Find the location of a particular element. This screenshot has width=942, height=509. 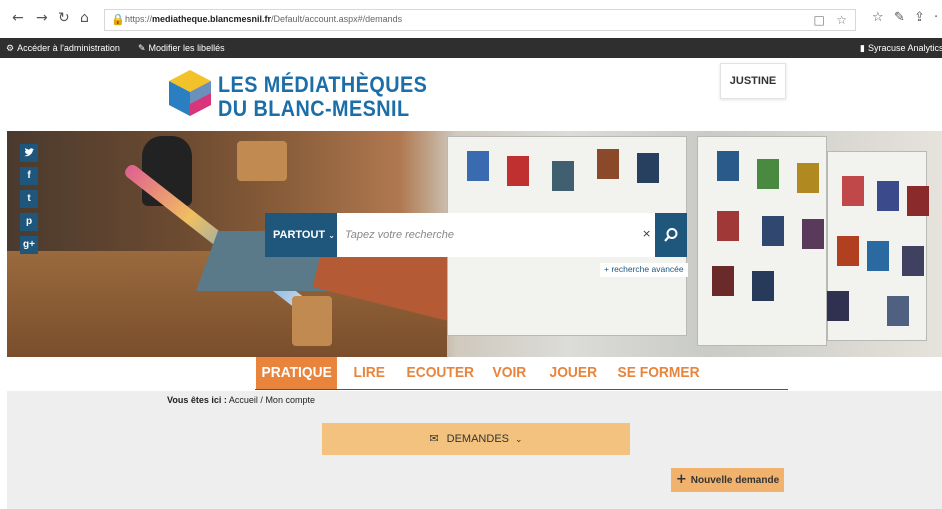

nav-item-pratique: PRATIQUE is located at coordinates (297, 373).